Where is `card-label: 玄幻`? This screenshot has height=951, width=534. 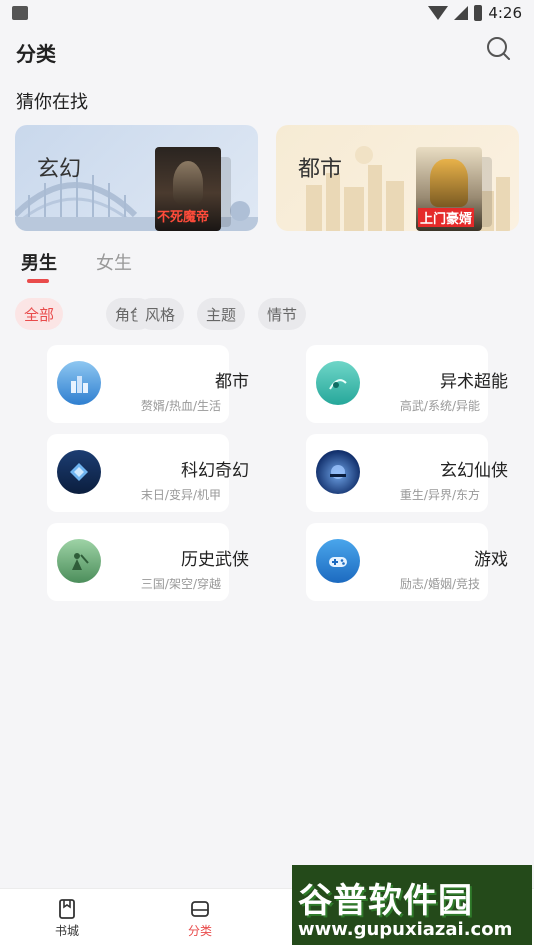 card-label: 玄幻 is located at coordinates (59, 169).